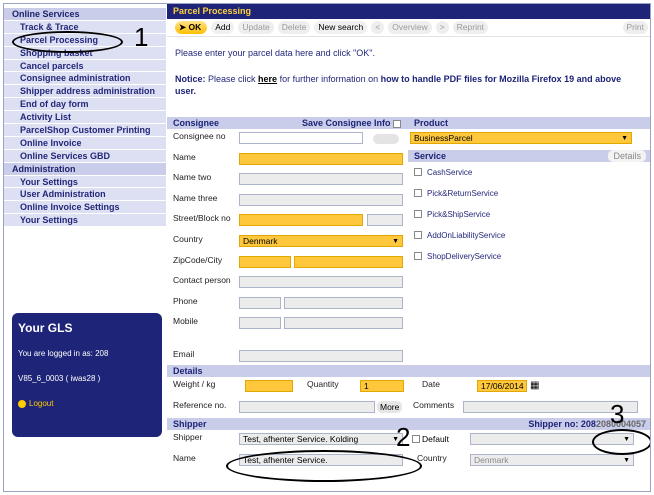  What do you see at coordinates (195, 27) in the screenshot?
I see `ok-label: OK` at bounding box center [195, 27].